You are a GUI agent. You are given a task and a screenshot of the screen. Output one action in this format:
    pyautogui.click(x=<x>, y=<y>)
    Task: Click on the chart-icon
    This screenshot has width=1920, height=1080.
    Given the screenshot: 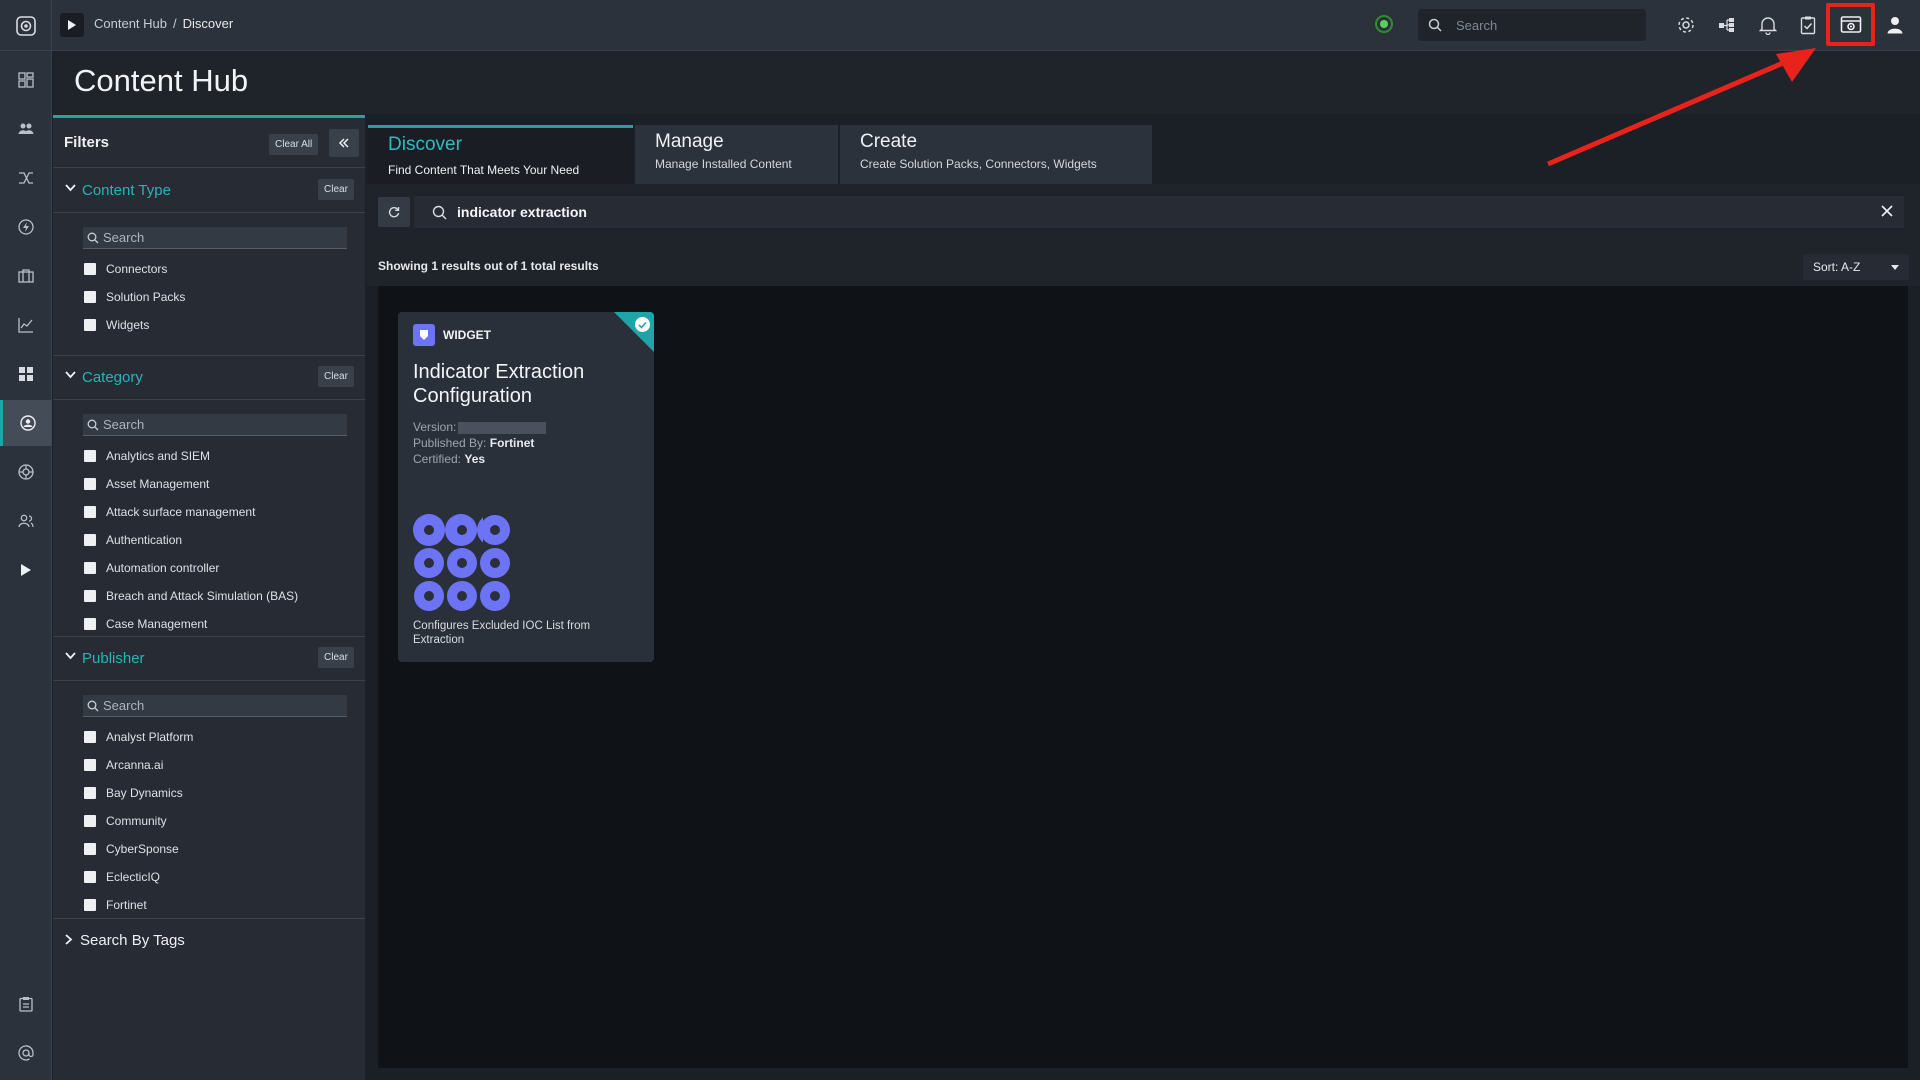 What is the action you would take?
    pyautogui.click(x=26, y=325)
    